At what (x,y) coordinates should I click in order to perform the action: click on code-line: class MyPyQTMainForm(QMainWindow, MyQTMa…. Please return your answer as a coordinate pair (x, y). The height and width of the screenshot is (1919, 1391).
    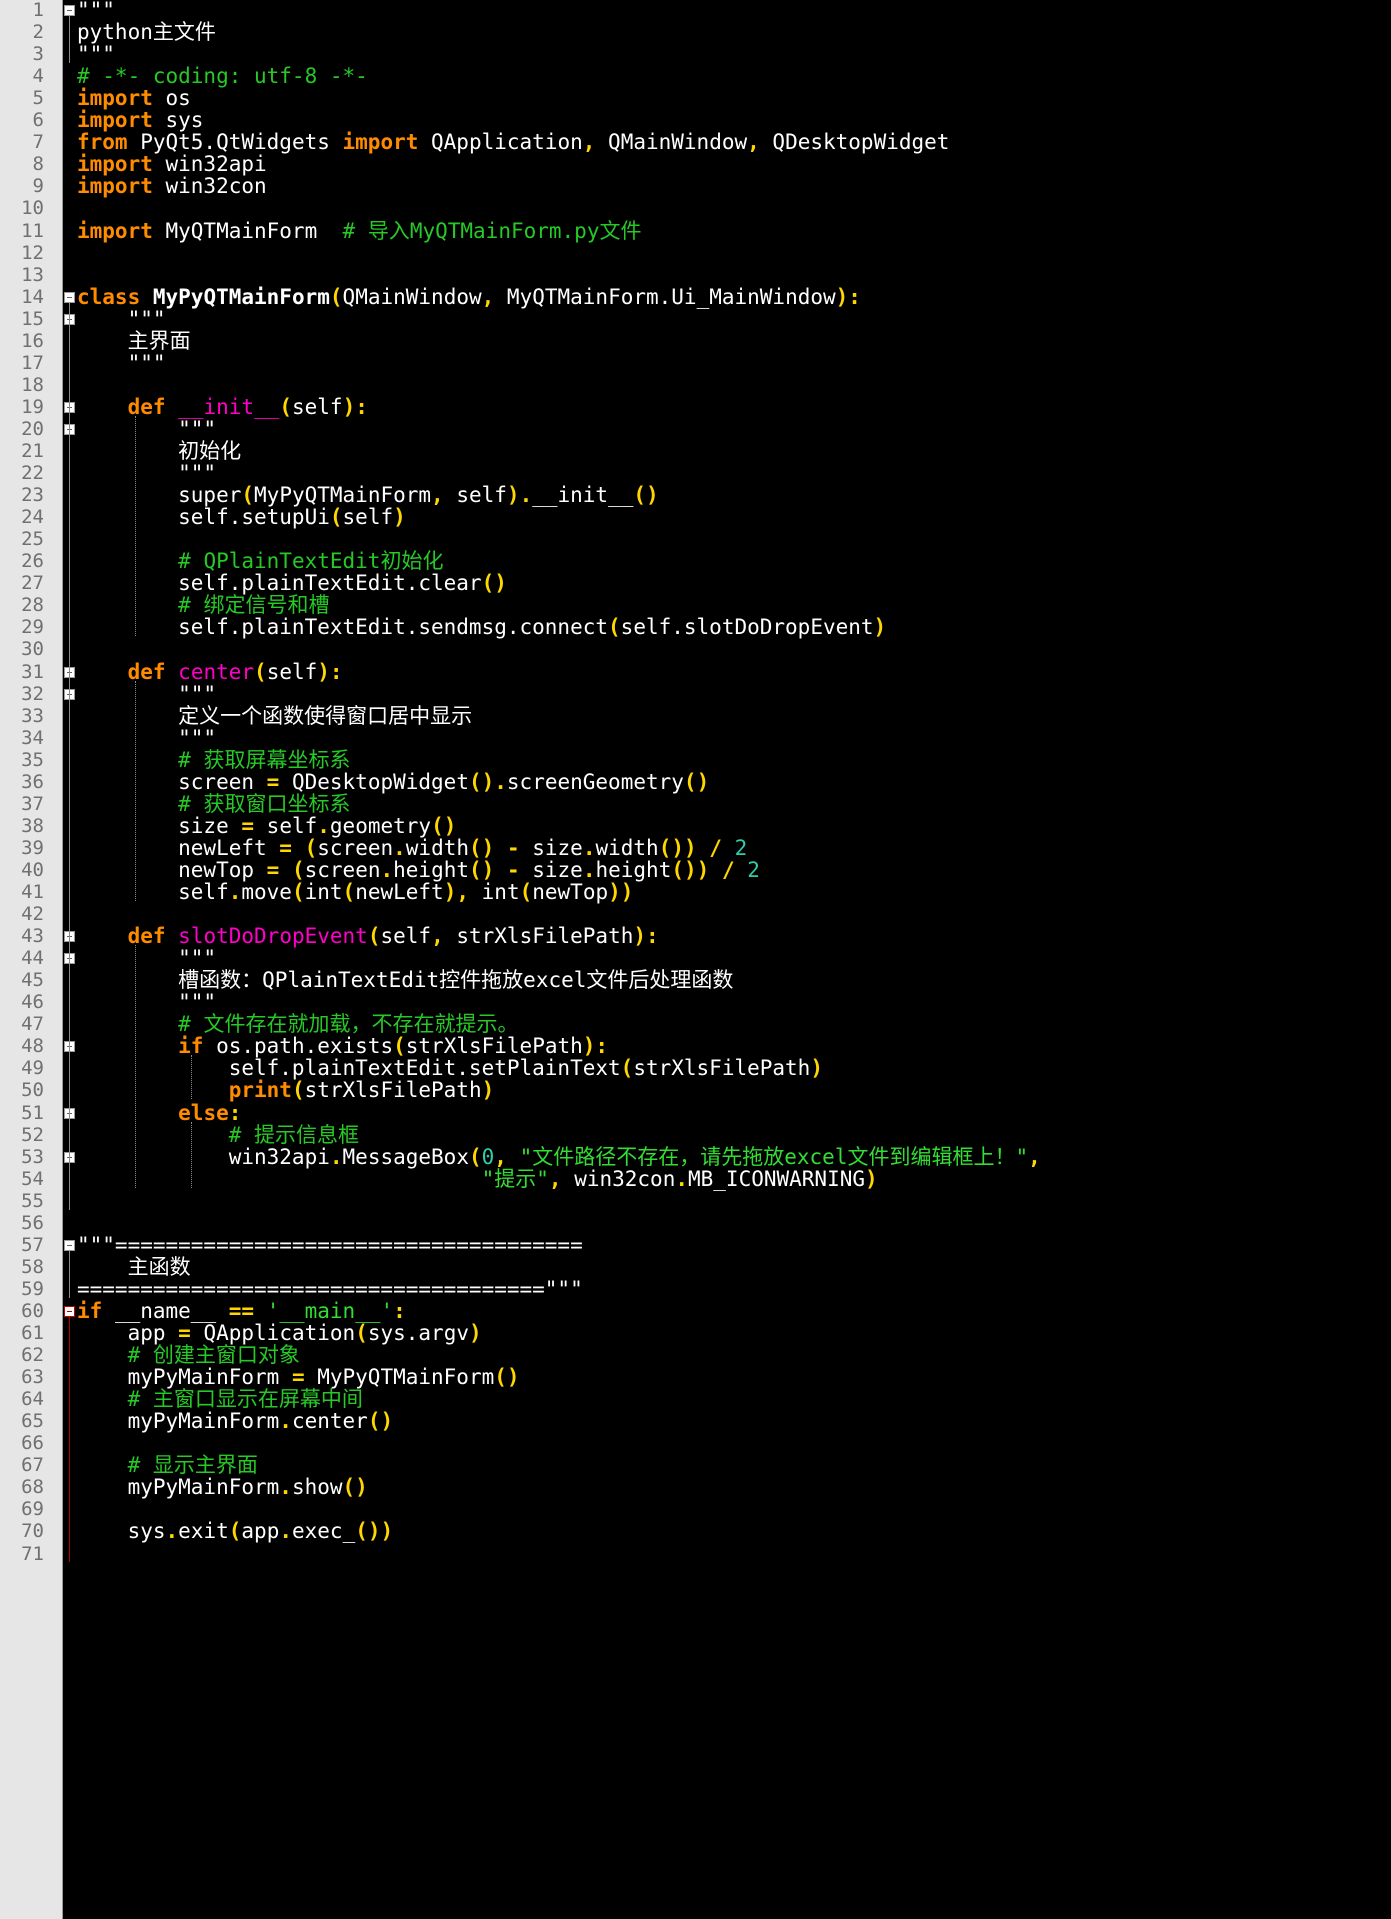
    Looking at the image, I should click on (469, 297).